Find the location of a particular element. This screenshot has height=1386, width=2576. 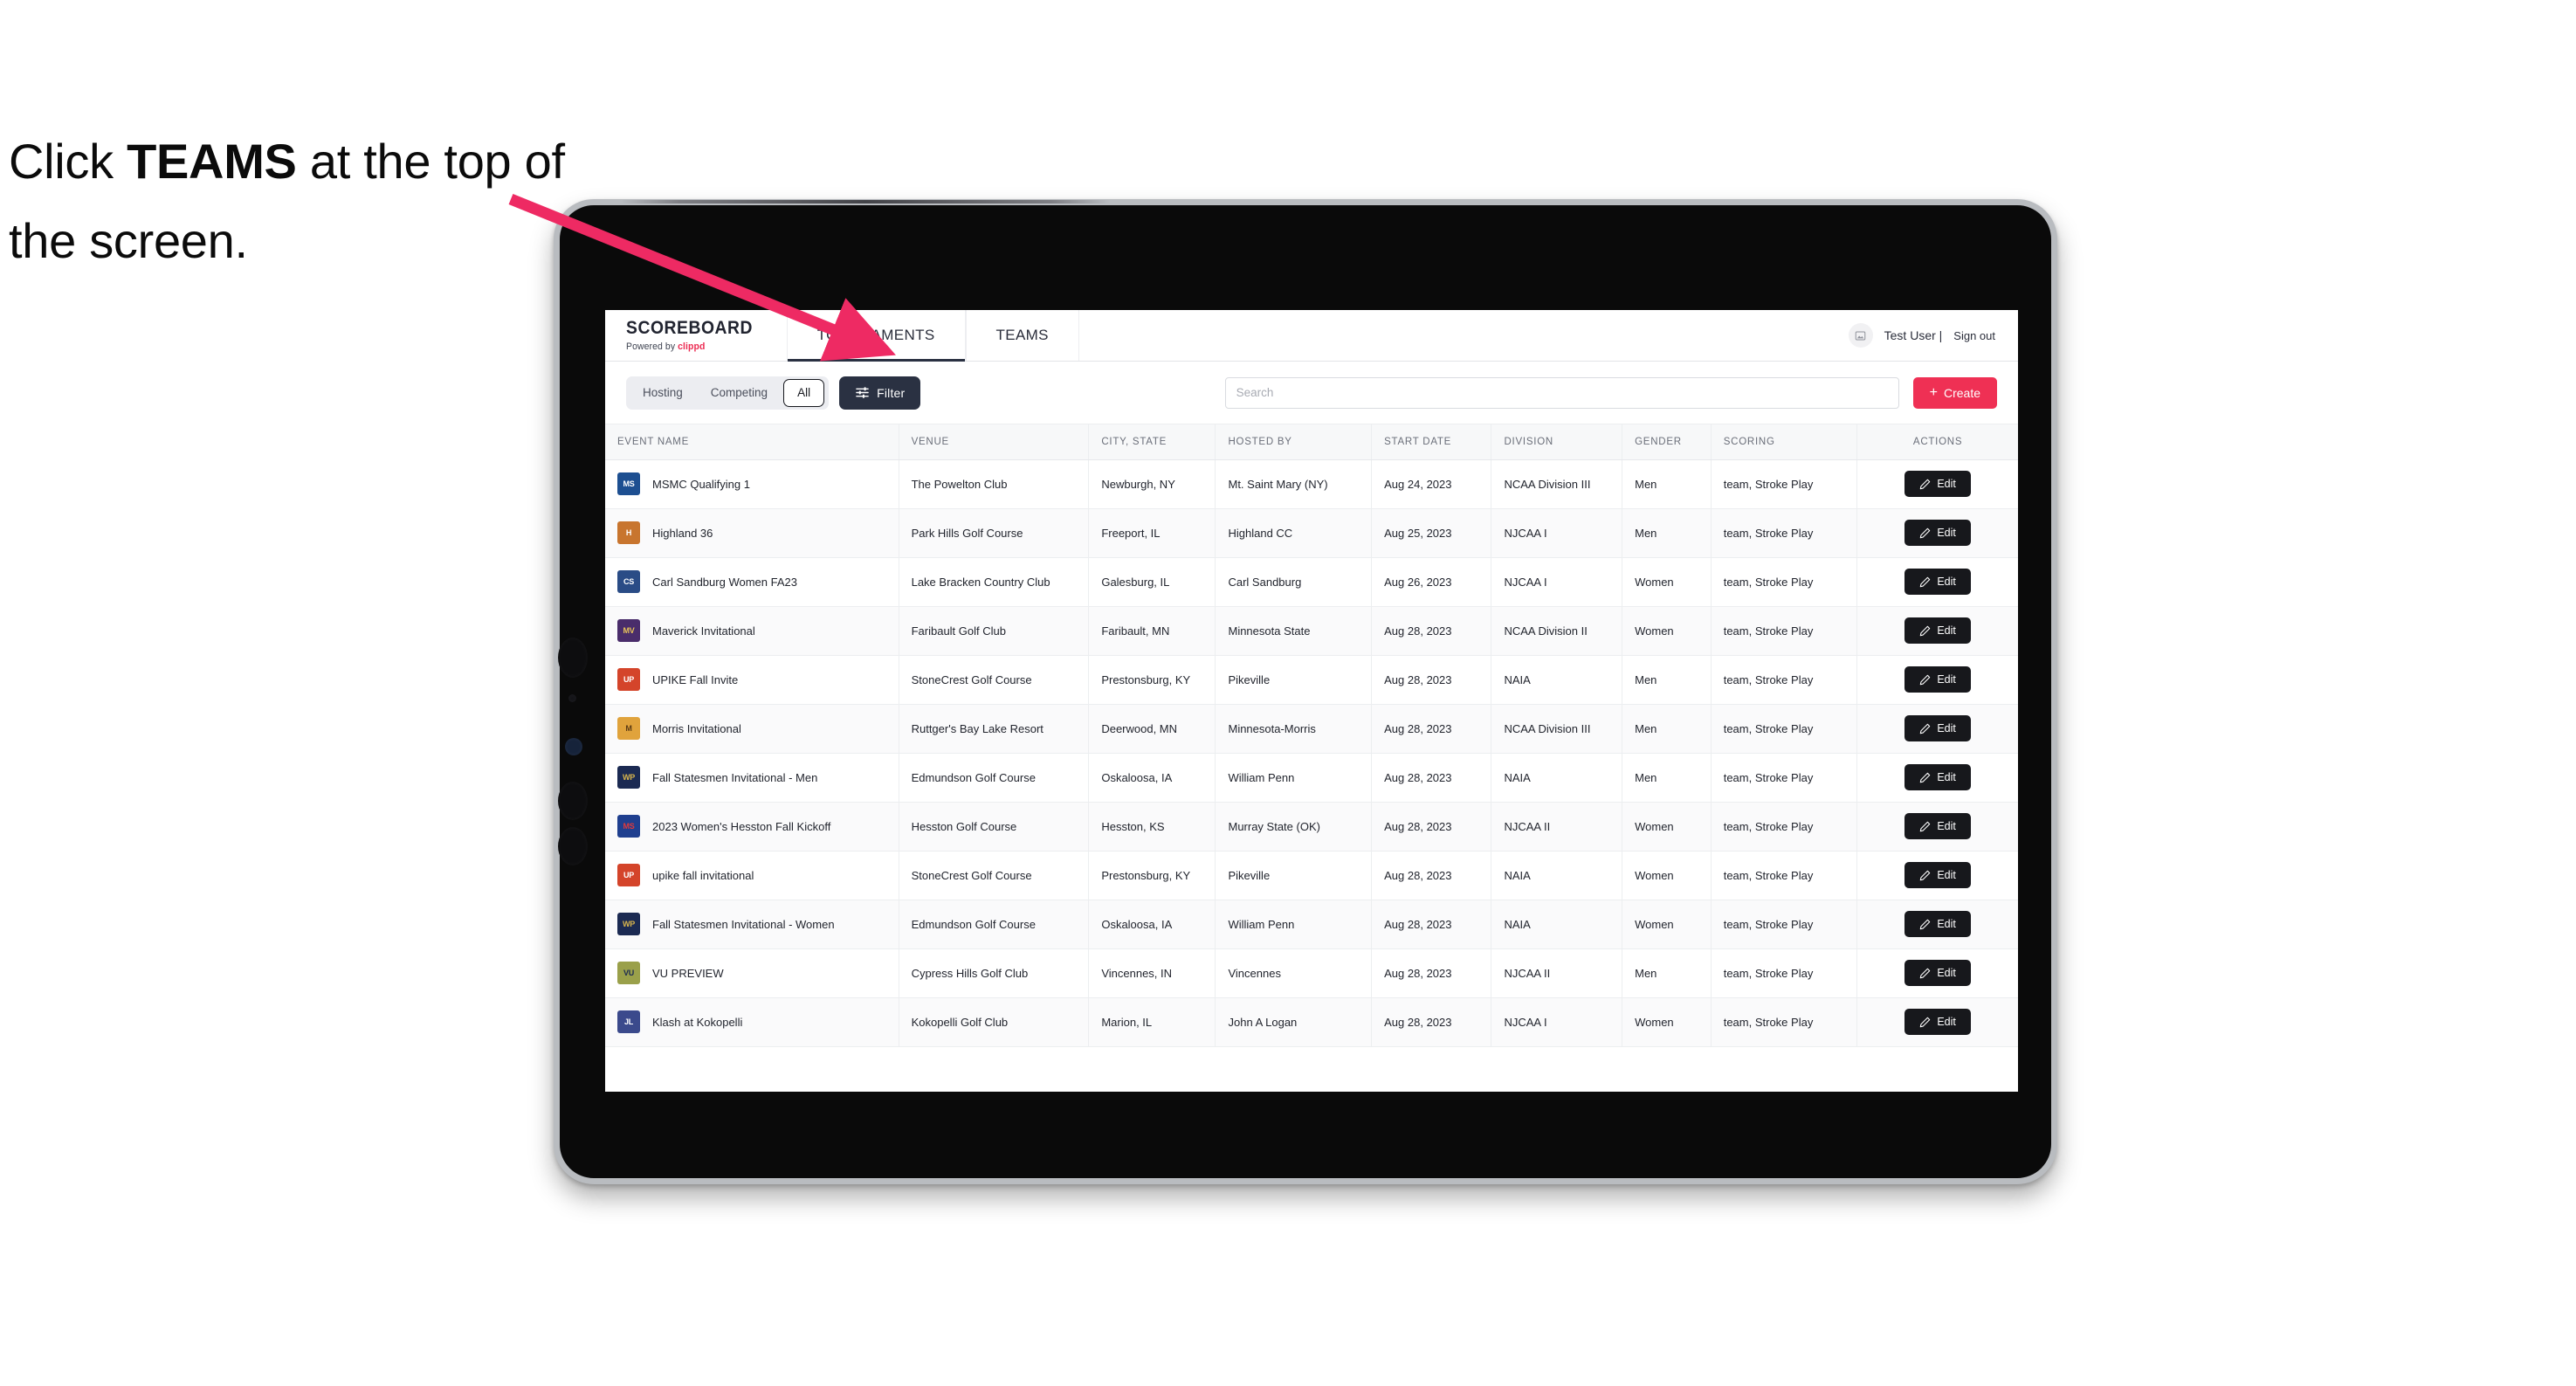

col-venue: VENUE is located at coordinates (994, 442).